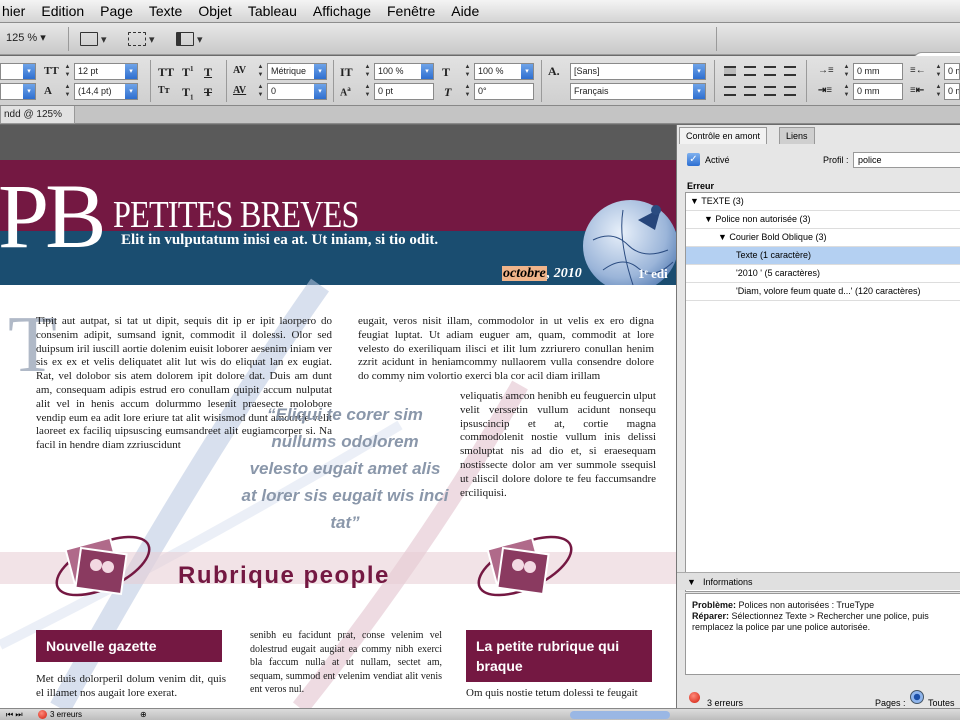 This screenshot has width=960, height=720. What do you see at coordinates (711, 616) in the screenshot?
I see `fix-label: Réparer:` at bounding box center [711, 616].